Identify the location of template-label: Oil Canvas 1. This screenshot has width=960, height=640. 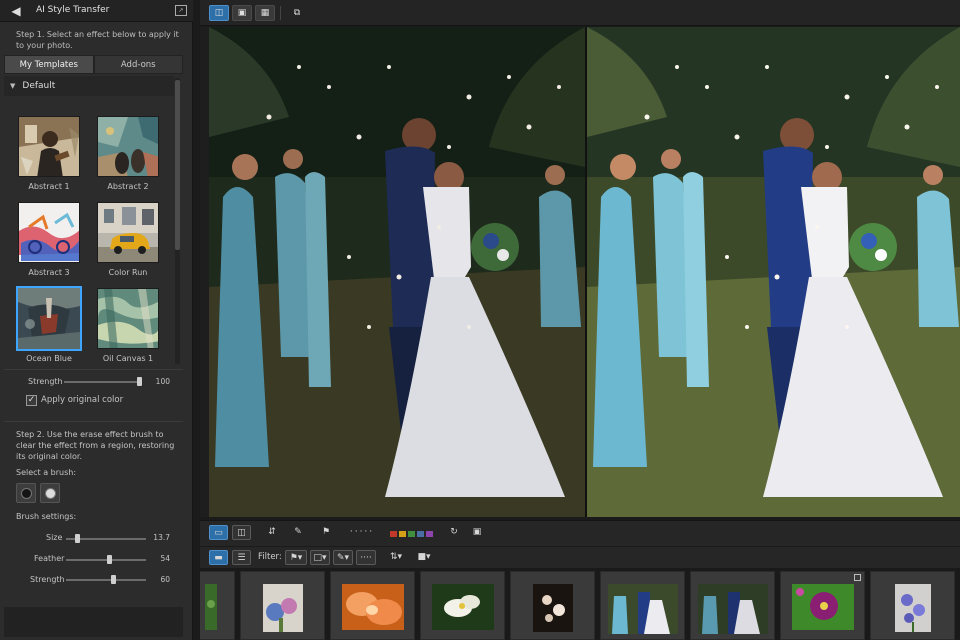
(128, 358).